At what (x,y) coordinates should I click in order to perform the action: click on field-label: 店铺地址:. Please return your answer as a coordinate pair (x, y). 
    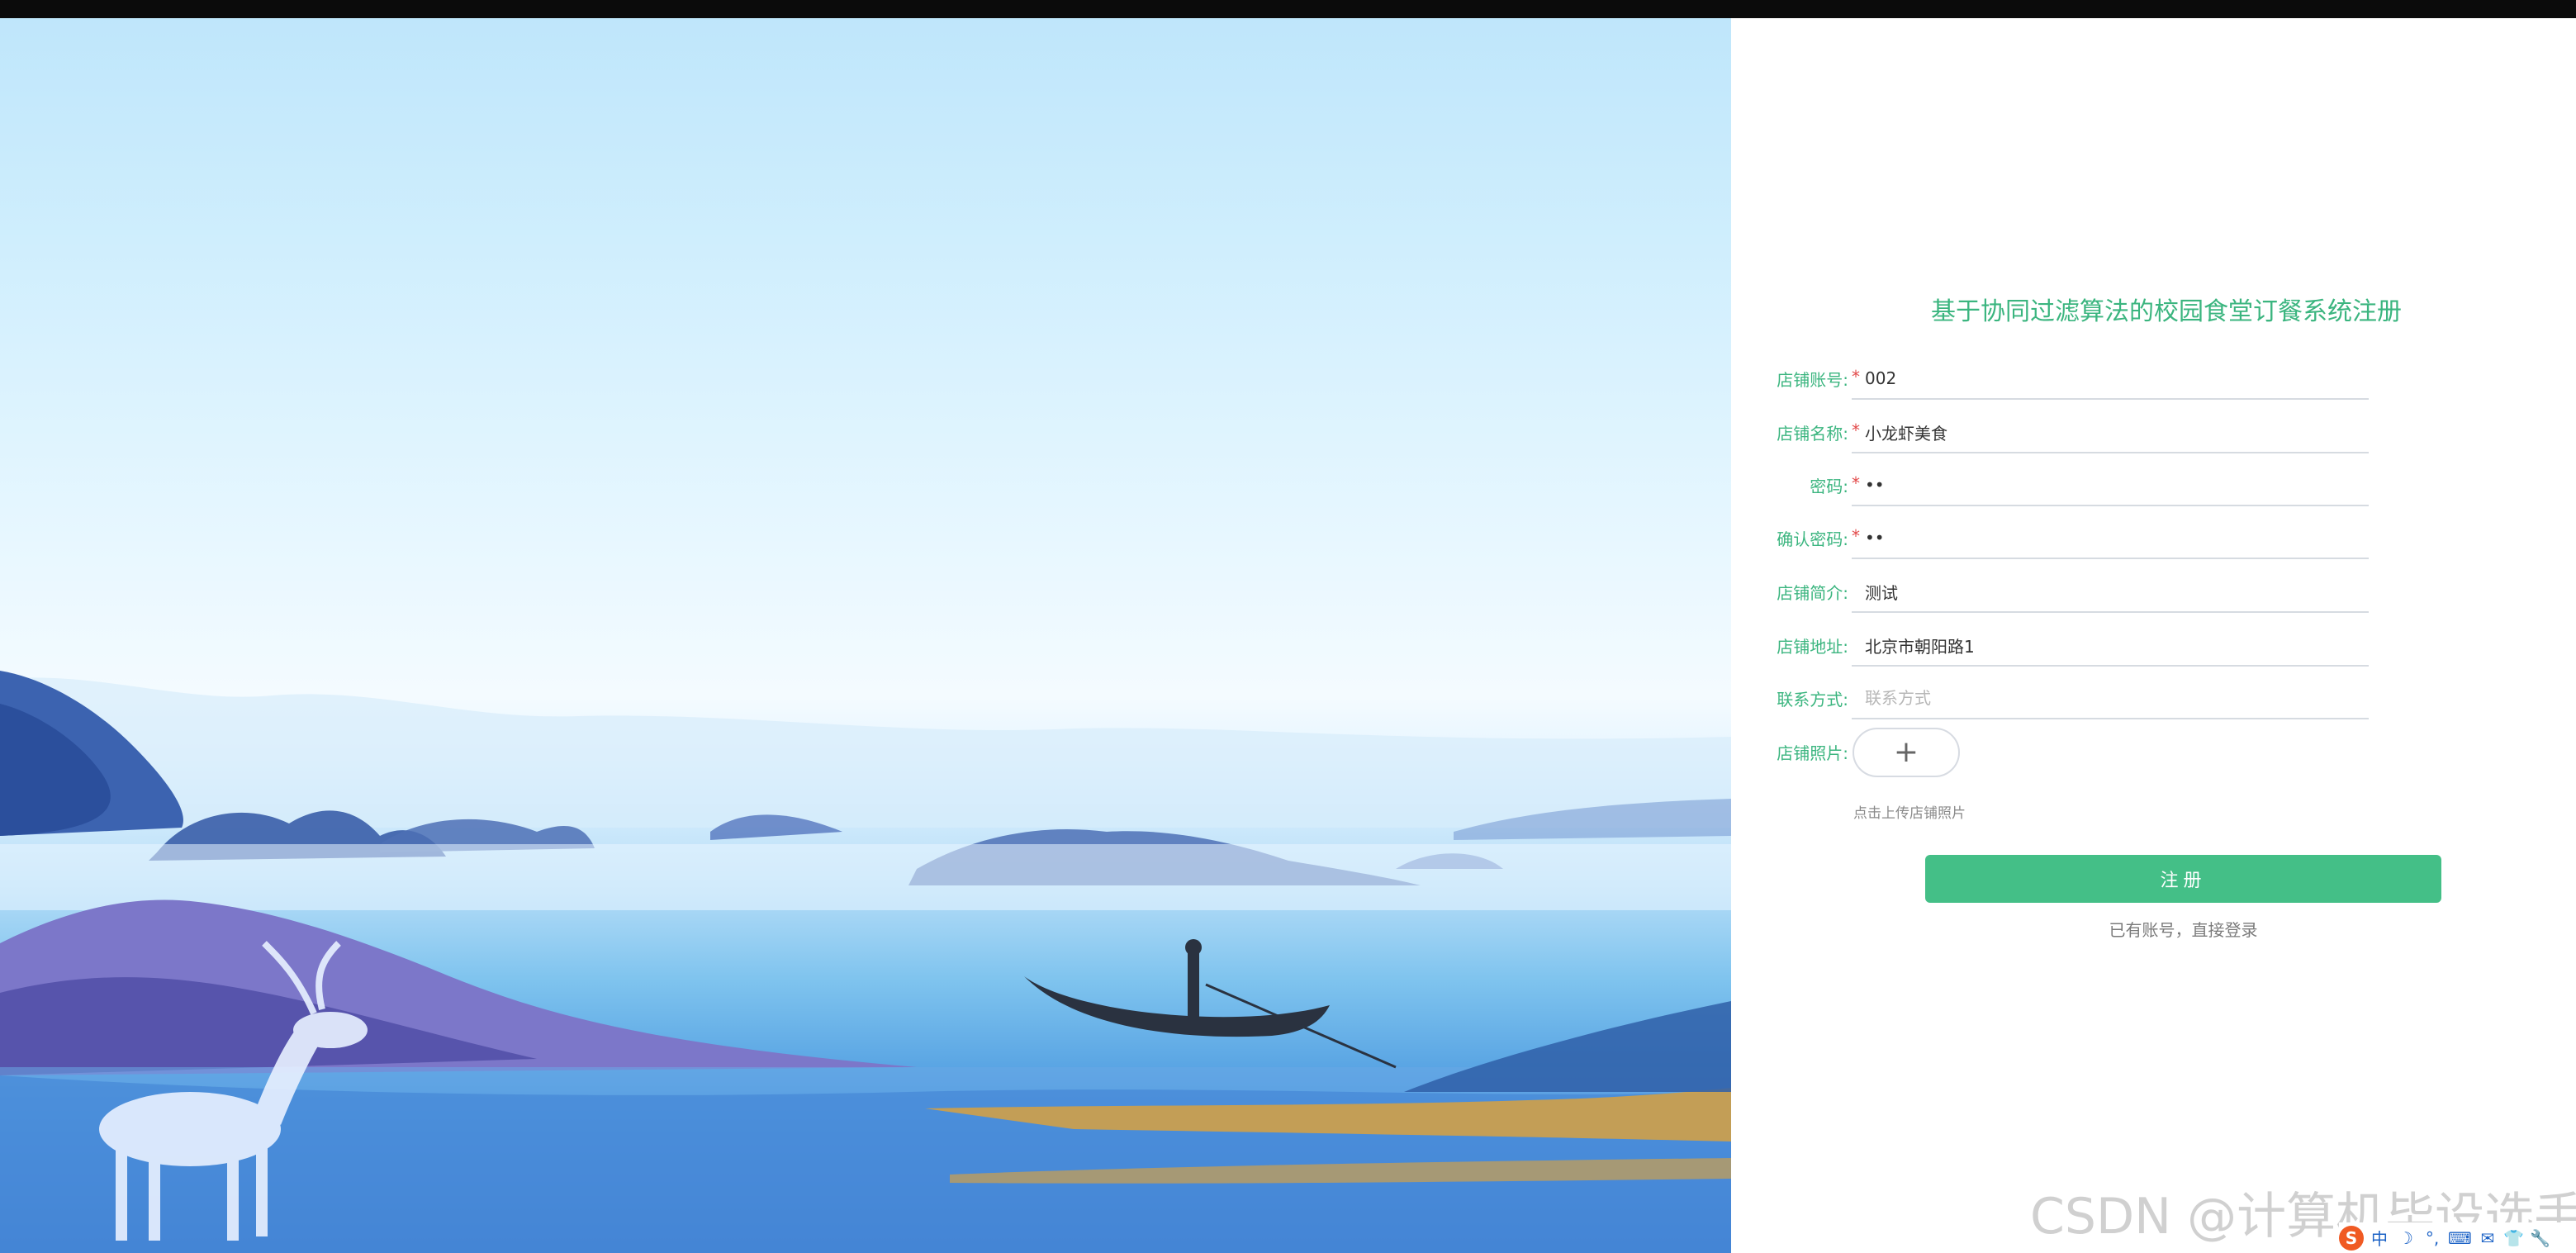
    Looking at the image, I should click on (1813, 647).